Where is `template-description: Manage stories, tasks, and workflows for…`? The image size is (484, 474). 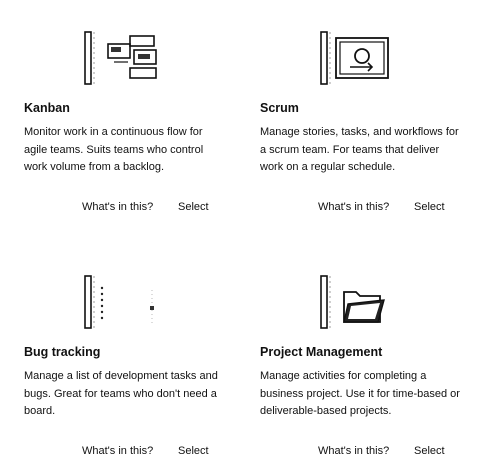 template-description: Manage stories, tasks, and workflows for… is located at coordinates (359, 149).